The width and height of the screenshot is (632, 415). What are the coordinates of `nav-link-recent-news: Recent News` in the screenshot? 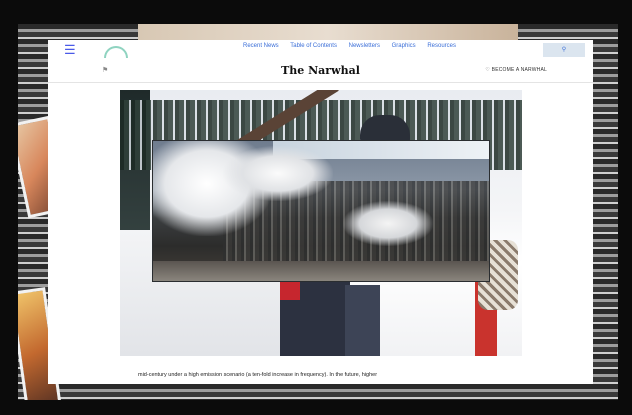 It's located at (261, 46).